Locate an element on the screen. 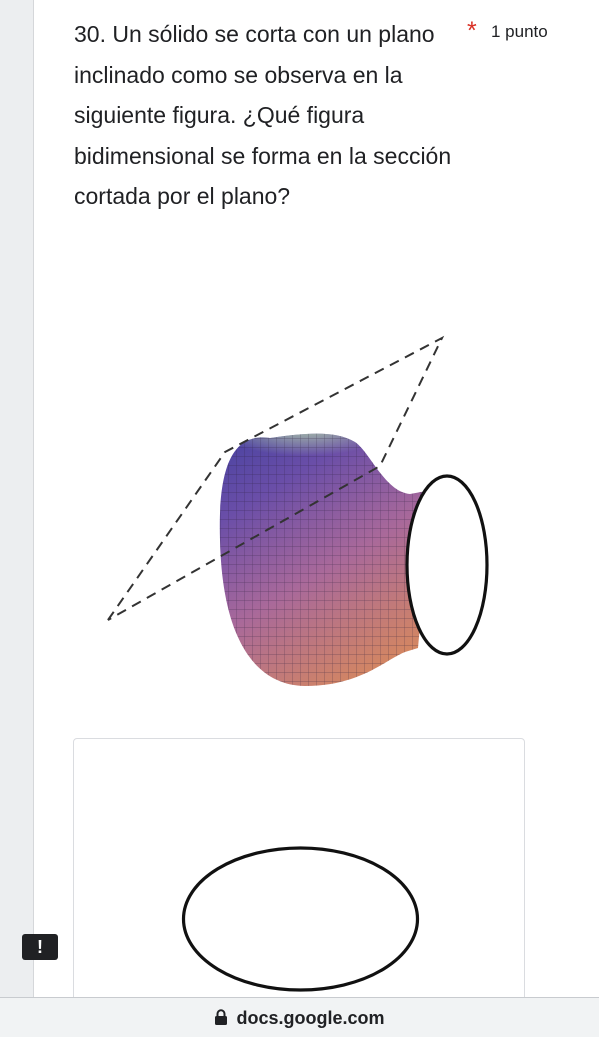 The width and height of the screenshot is (599, 1037). ellipse-option-shape is located at coordinates (300, 919).